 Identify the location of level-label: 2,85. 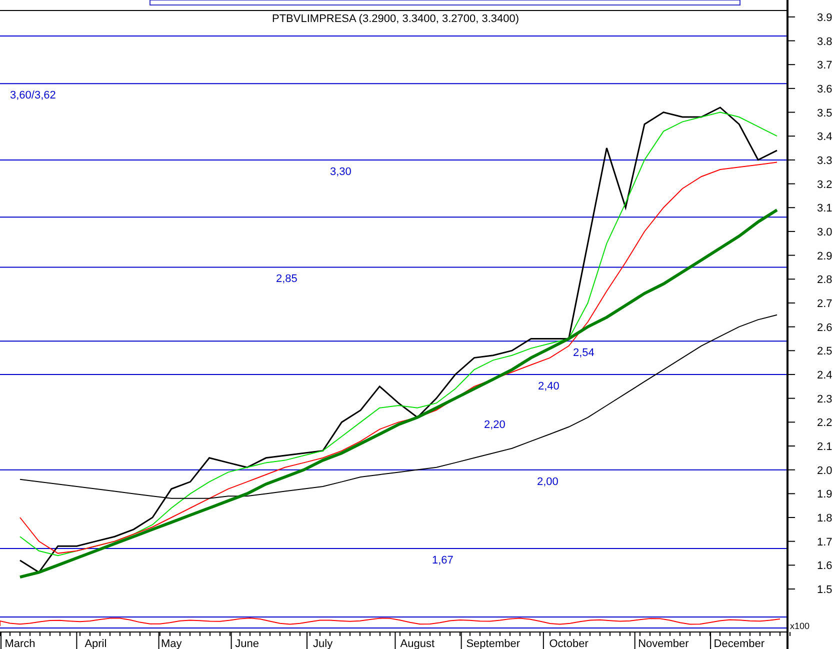
(287, 279).